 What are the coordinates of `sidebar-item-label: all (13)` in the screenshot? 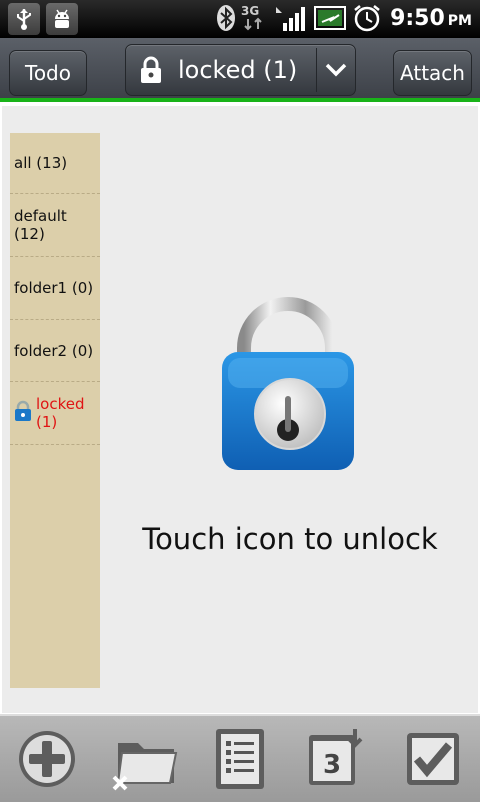 It's located at (41, 163).